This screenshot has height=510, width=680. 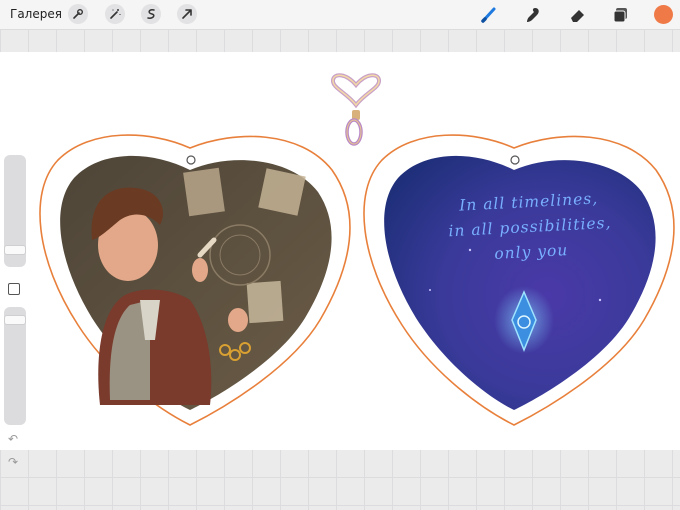 What do you see at coordinates (15, 366) in the screenshot?
I see `opacity-slider` at bounding box center [15, 366].